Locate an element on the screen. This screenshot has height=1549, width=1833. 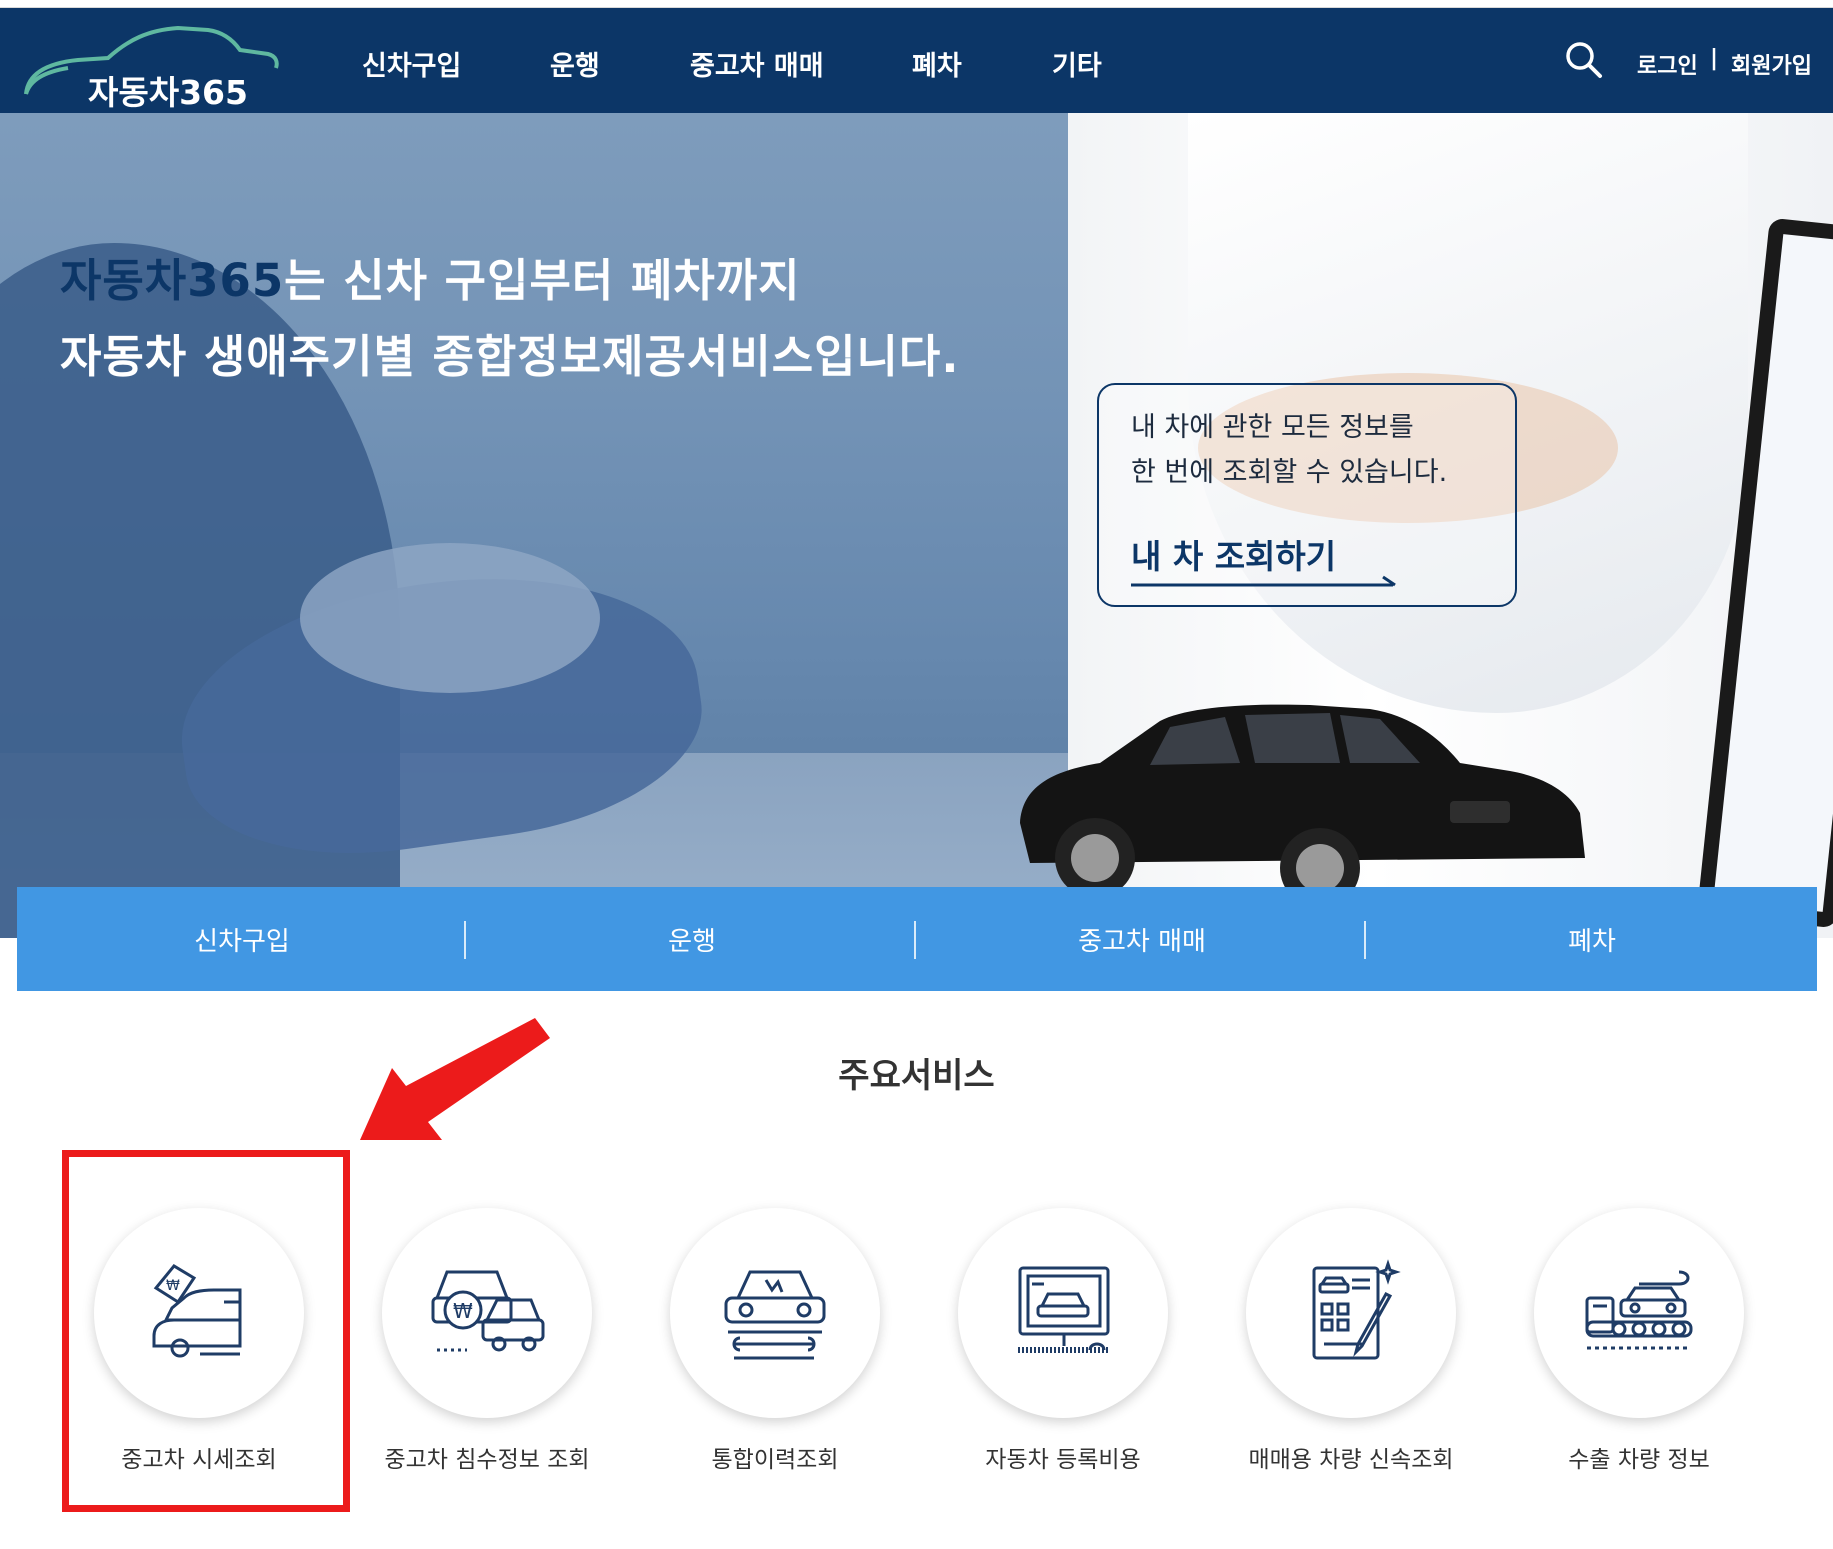
service-export-car-info: 수출 차량 정보 is located at coordinates (1638, 1348).